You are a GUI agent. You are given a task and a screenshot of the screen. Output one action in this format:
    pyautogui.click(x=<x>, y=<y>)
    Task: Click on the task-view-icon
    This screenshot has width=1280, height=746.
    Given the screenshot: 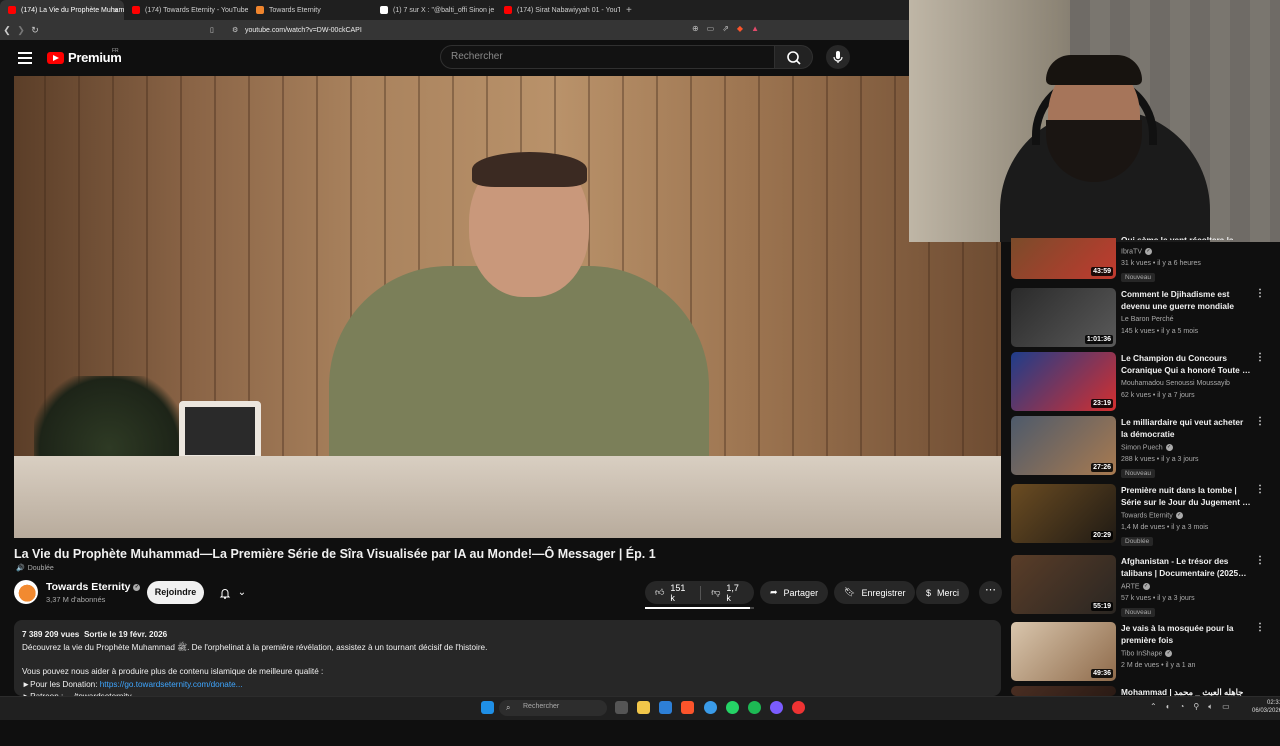 What is the action you would take?
    pyautogui.click(x=621, y=707)
    